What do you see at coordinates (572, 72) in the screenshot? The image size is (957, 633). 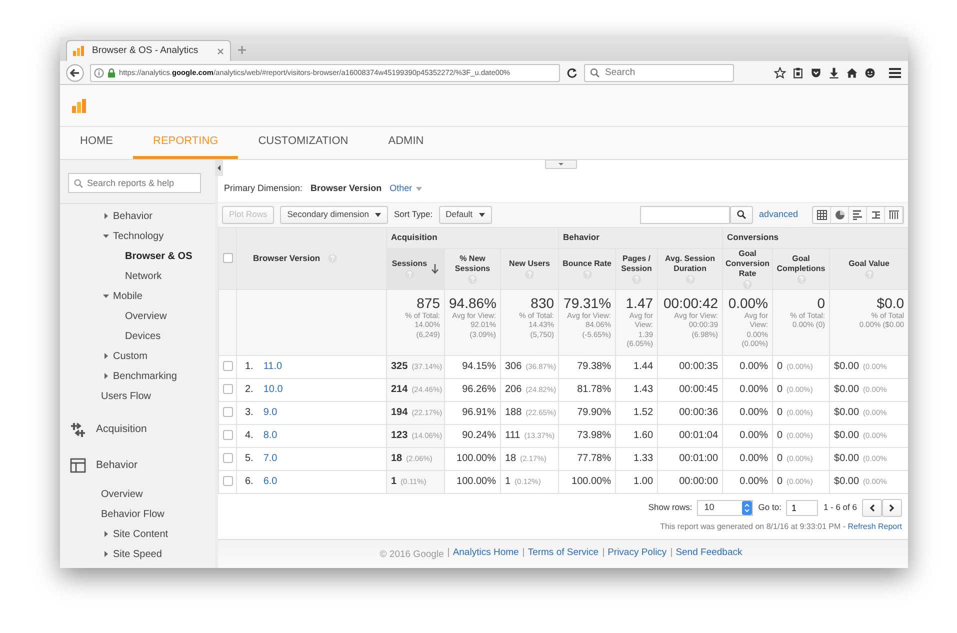 I see `reload-icon` at bounding box center [572, 72].